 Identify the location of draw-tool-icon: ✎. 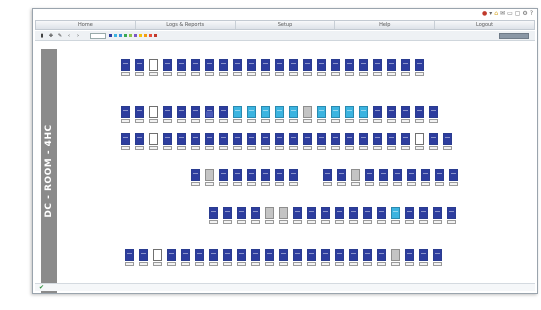
(60, 36).